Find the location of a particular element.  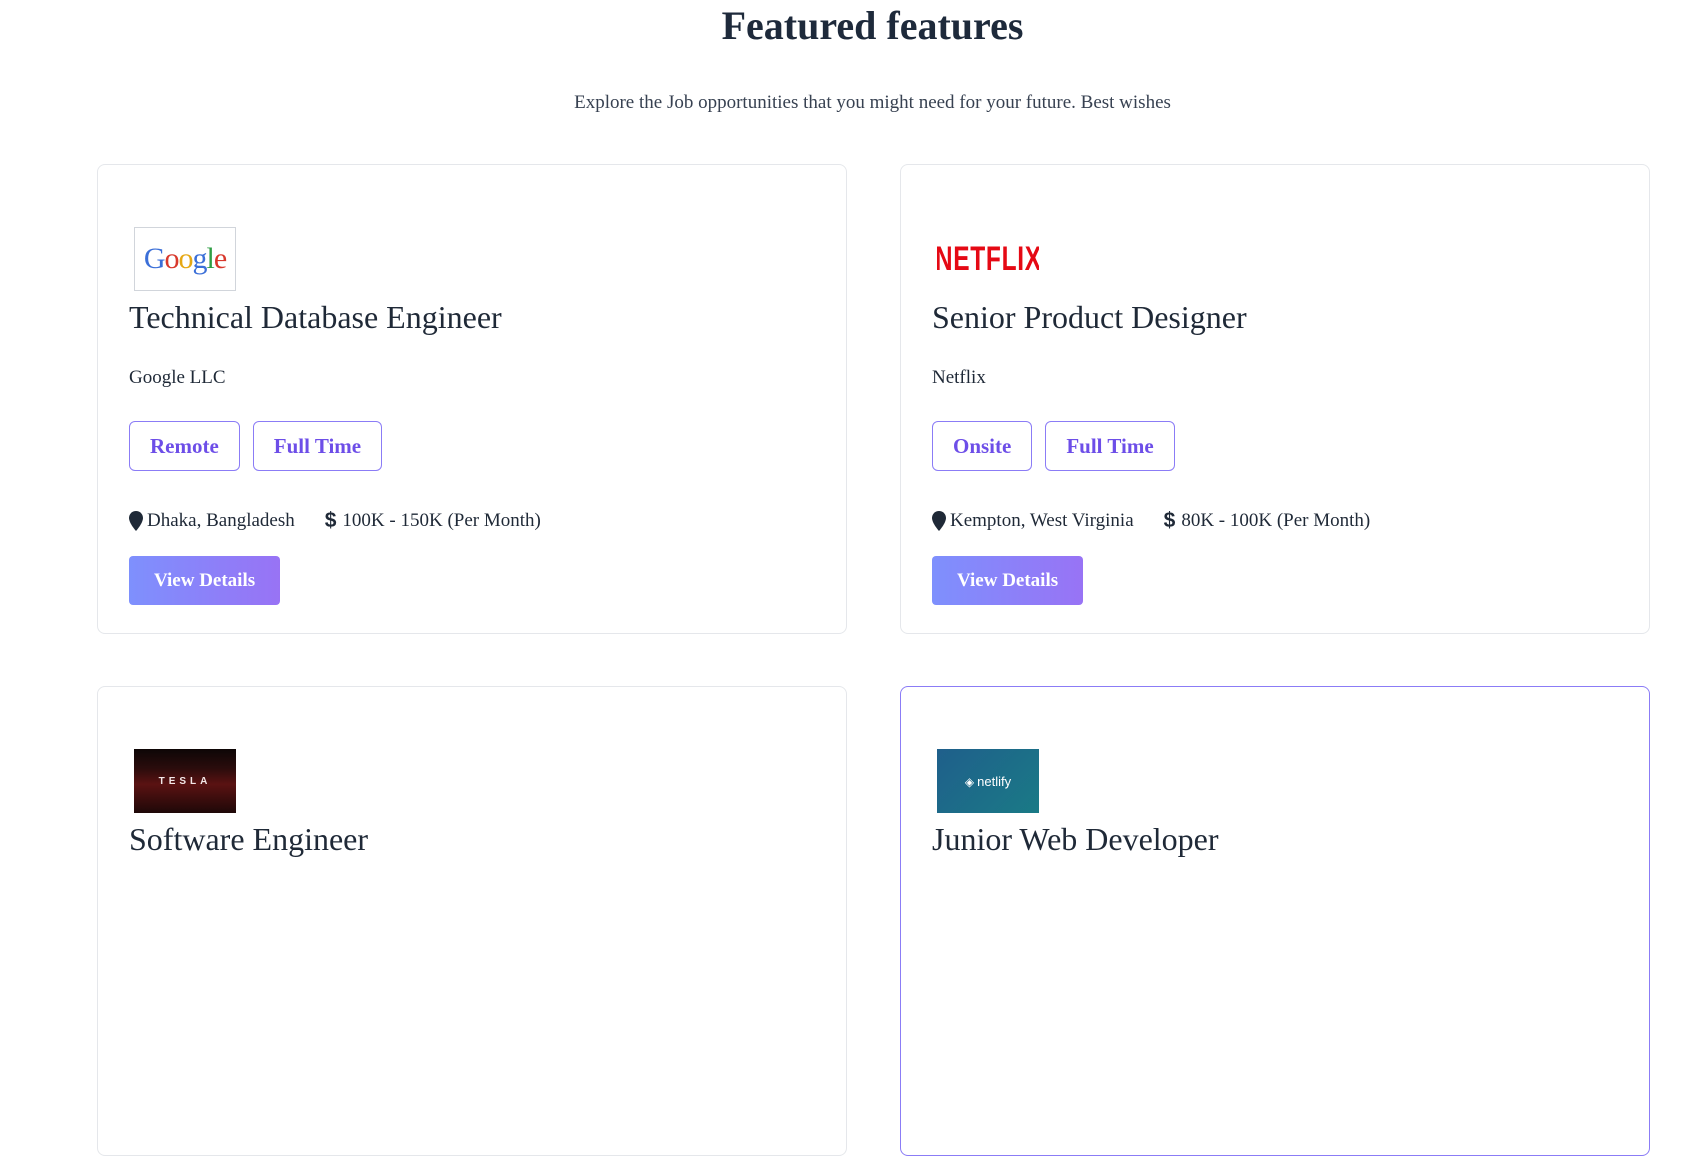

netflix-logo: NETFLIX is located at coordinates (988, 258).